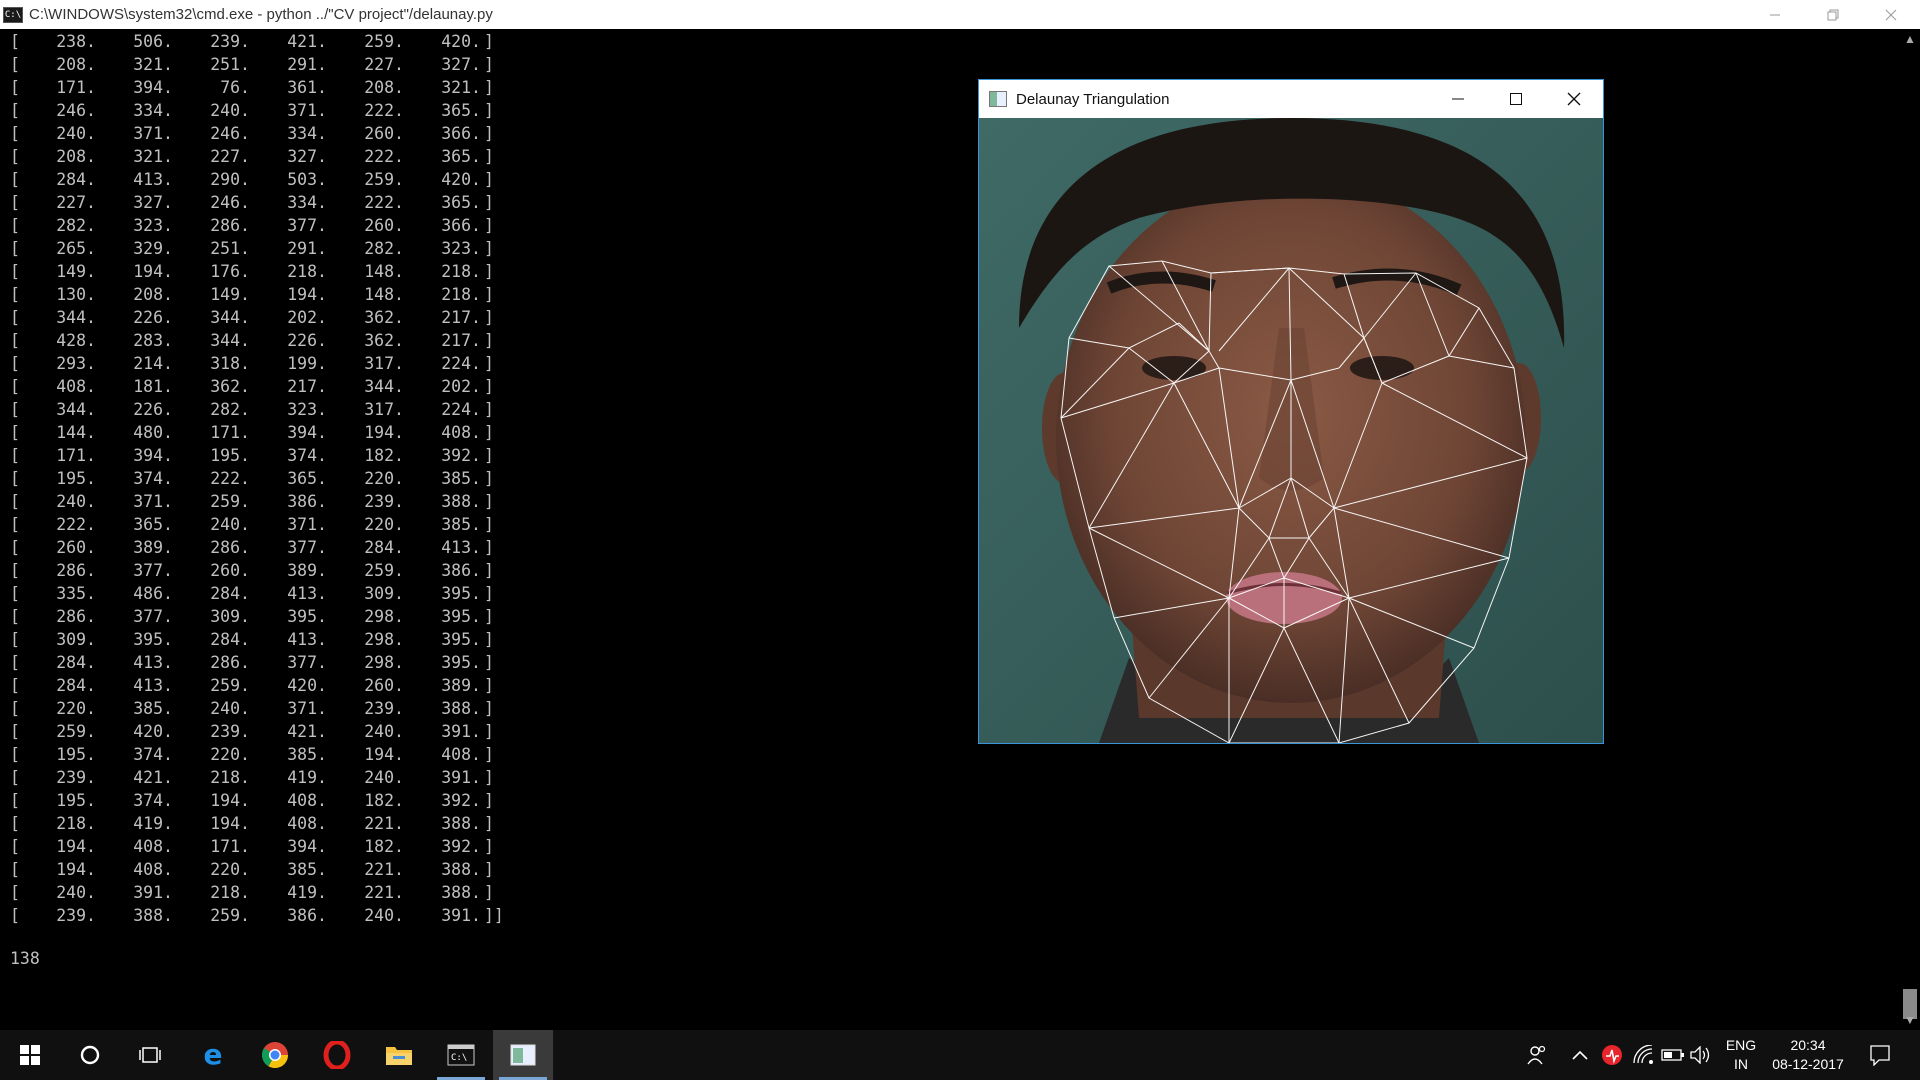  I want to click on start-button, so click(30, 1055).